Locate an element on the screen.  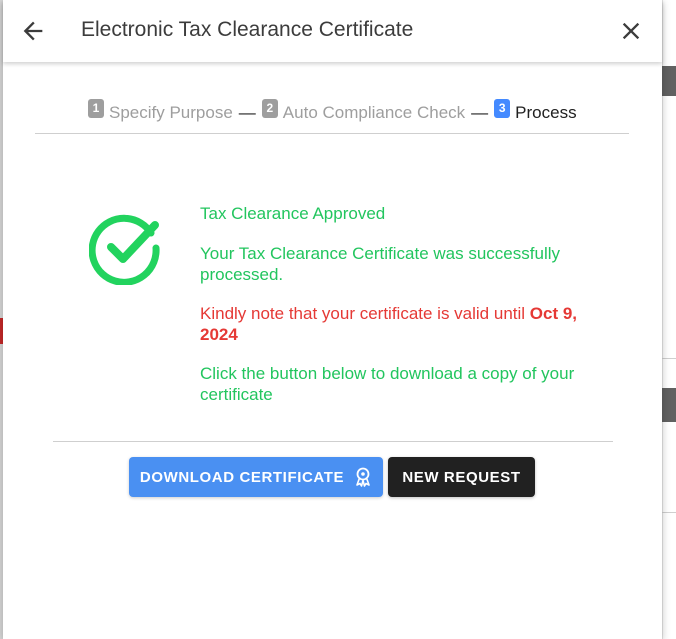
background-right-header is located at coordinates (669, 81).